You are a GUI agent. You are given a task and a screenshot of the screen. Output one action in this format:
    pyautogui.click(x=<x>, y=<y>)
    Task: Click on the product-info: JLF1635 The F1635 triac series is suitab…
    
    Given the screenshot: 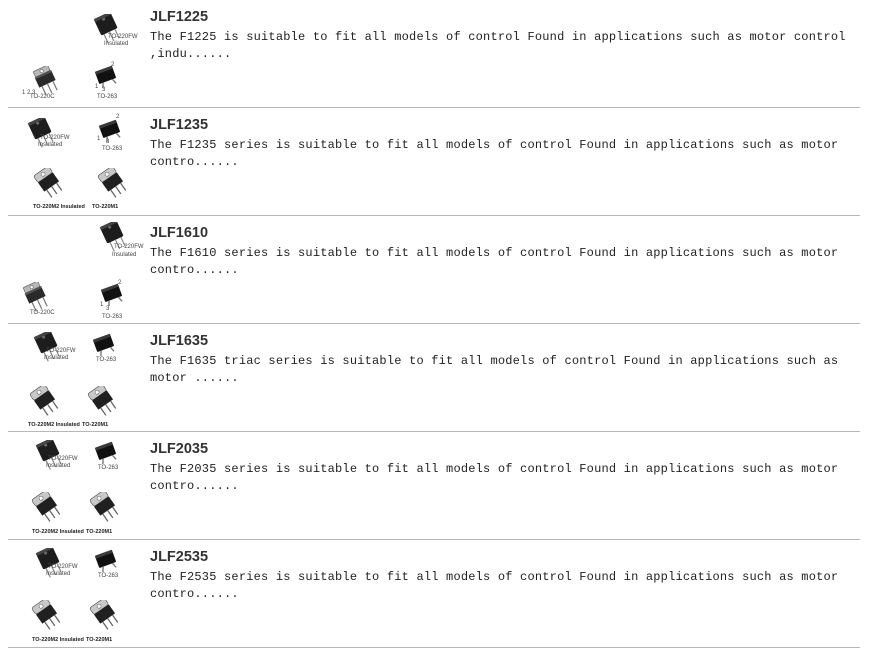 What is the action you would take?
    pyautogui.click(x=505, y=359)
    